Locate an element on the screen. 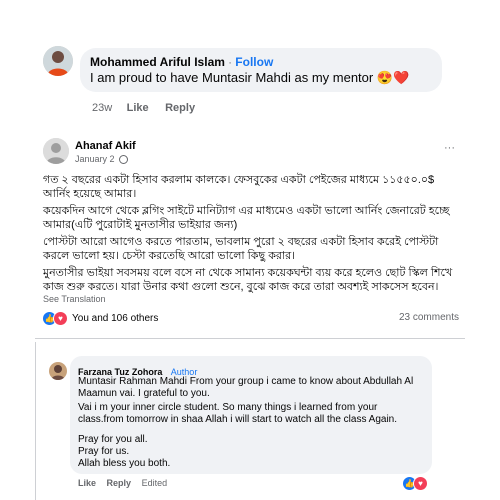  reactions-count: You and 106 others is located at coordinates (115, 318).